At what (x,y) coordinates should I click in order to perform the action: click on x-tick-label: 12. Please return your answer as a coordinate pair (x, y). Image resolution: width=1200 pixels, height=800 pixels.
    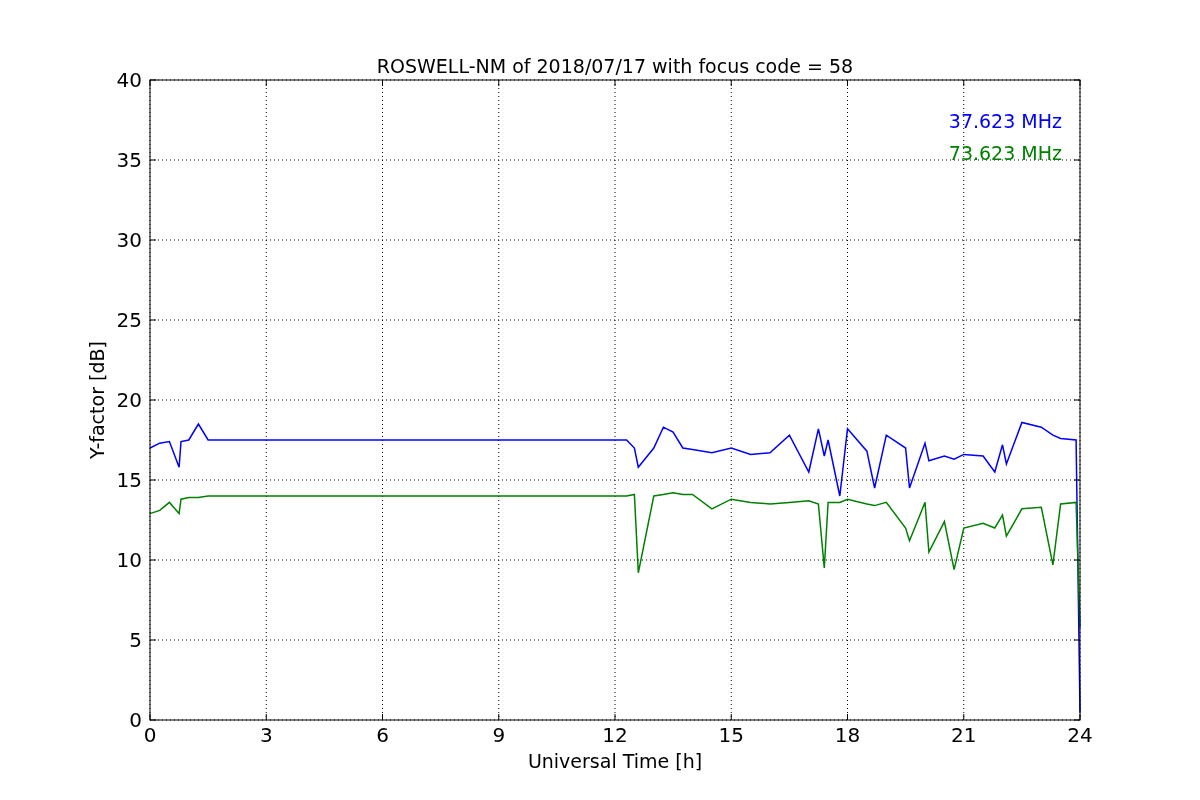
    Looking at the image, I should click on (615, 735).